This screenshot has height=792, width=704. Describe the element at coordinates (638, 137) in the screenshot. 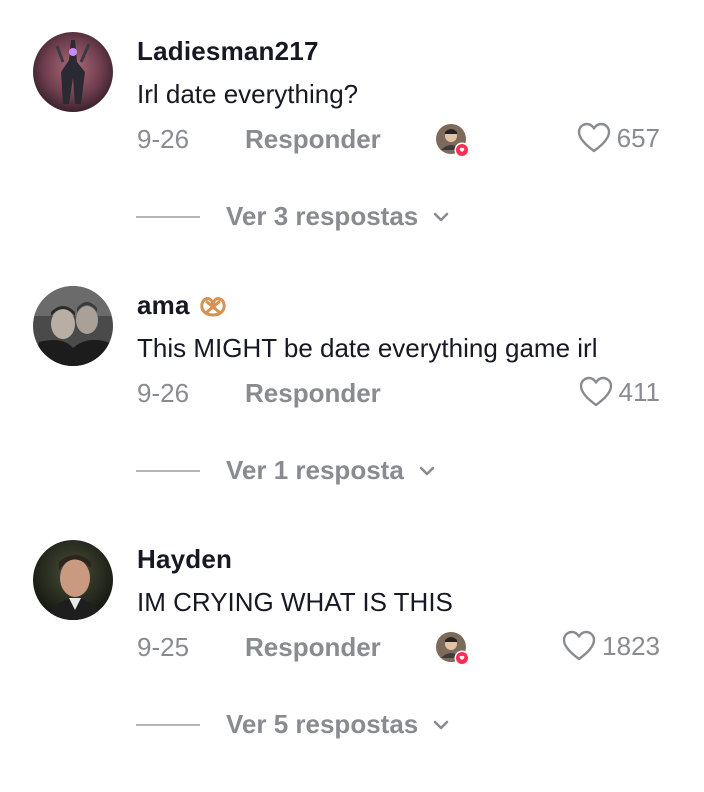

I see `like-count: 657` at that location.